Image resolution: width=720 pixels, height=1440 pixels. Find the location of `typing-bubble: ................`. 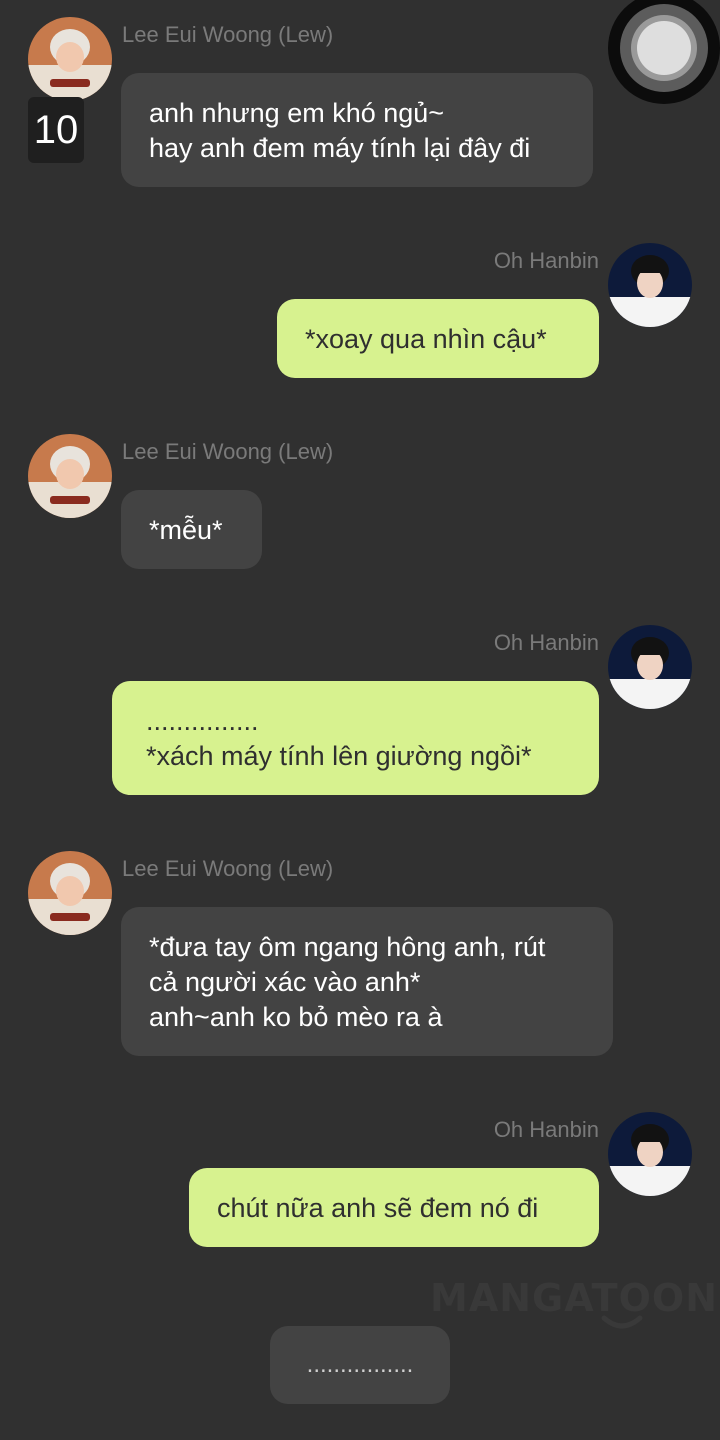

typing-bubble: ................ is located at coordinates (360, 1365).